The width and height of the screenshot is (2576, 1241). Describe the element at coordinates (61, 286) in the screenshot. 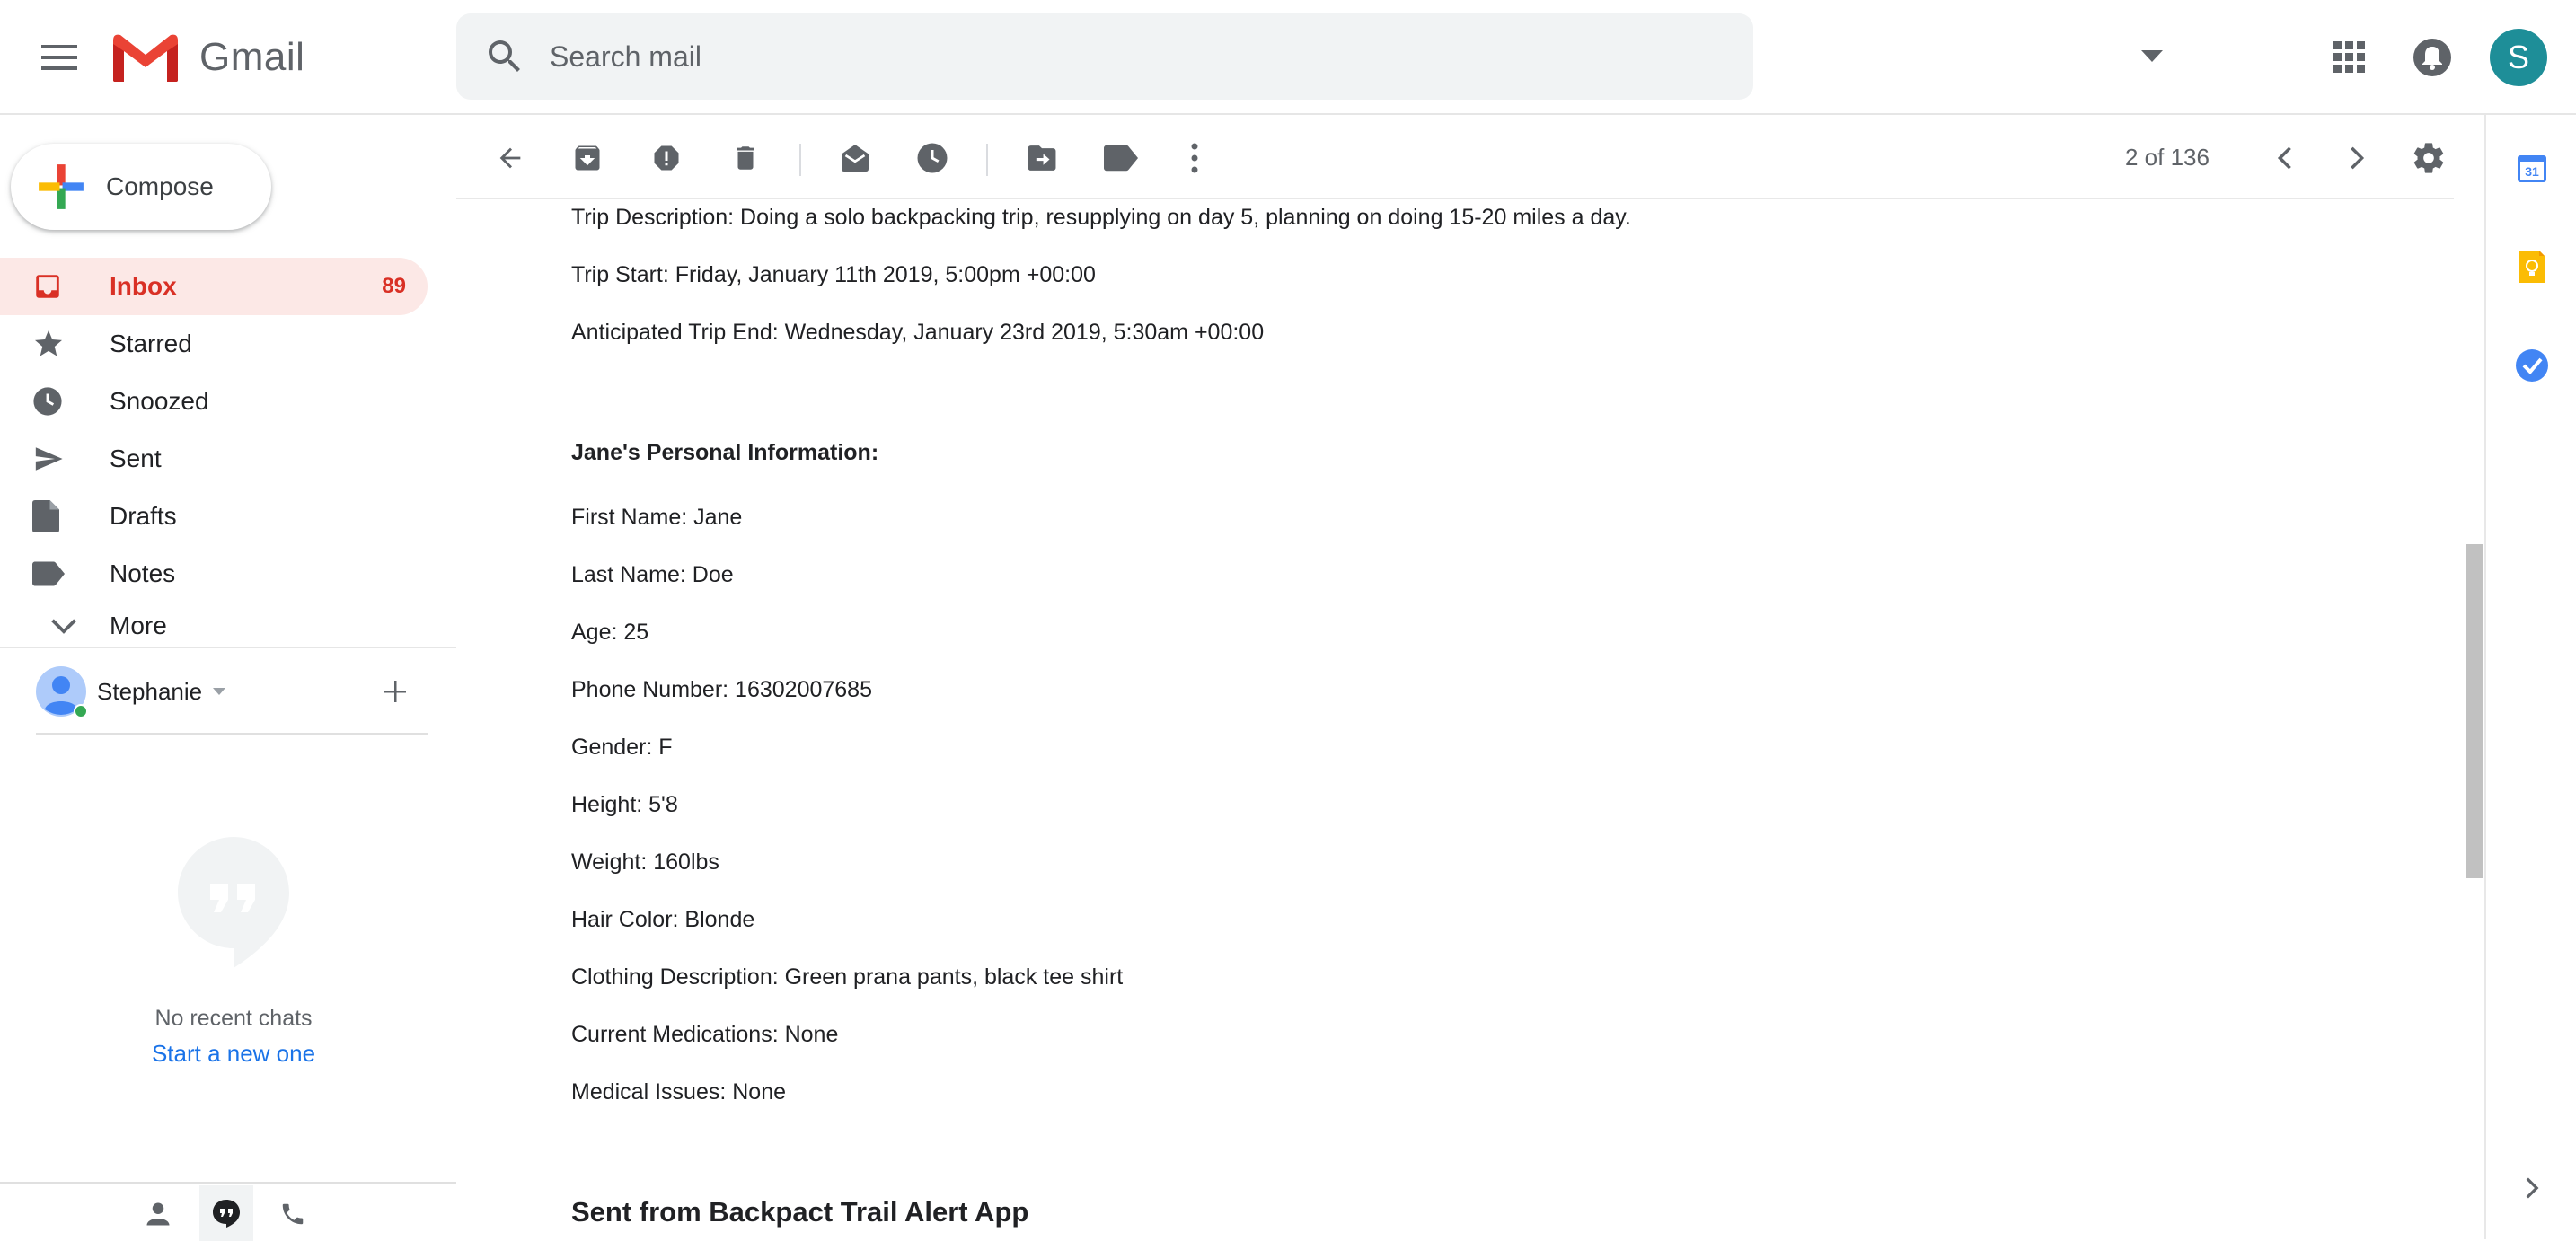

I see `inbox-icon` at that location.